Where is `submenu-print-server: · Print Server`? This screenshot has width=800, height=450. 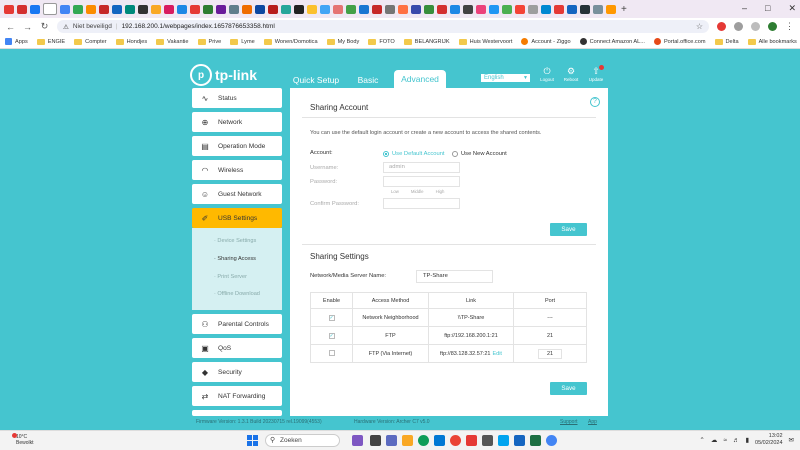 submenu-print-server: · Print Server is located at coordinates (230, 277).